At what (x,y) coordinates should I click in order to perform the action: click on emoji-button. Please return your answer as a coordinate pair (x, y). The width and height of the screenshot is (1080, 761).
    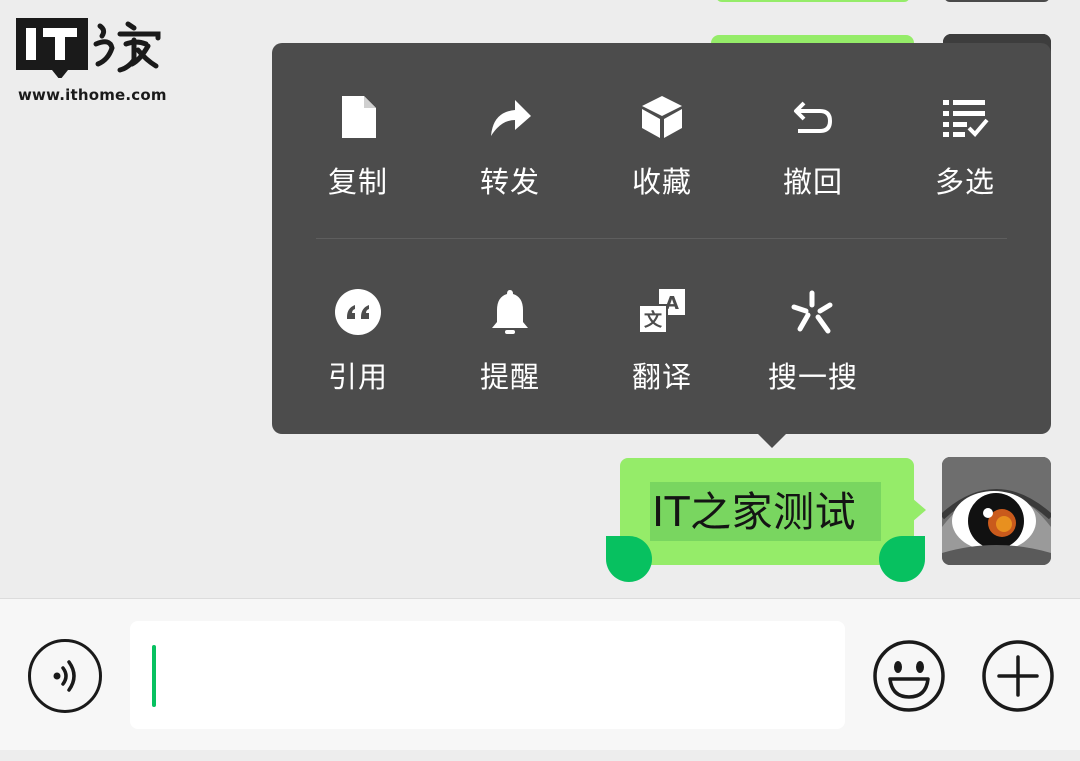
    Looking at the image, I should click on (909, 676).